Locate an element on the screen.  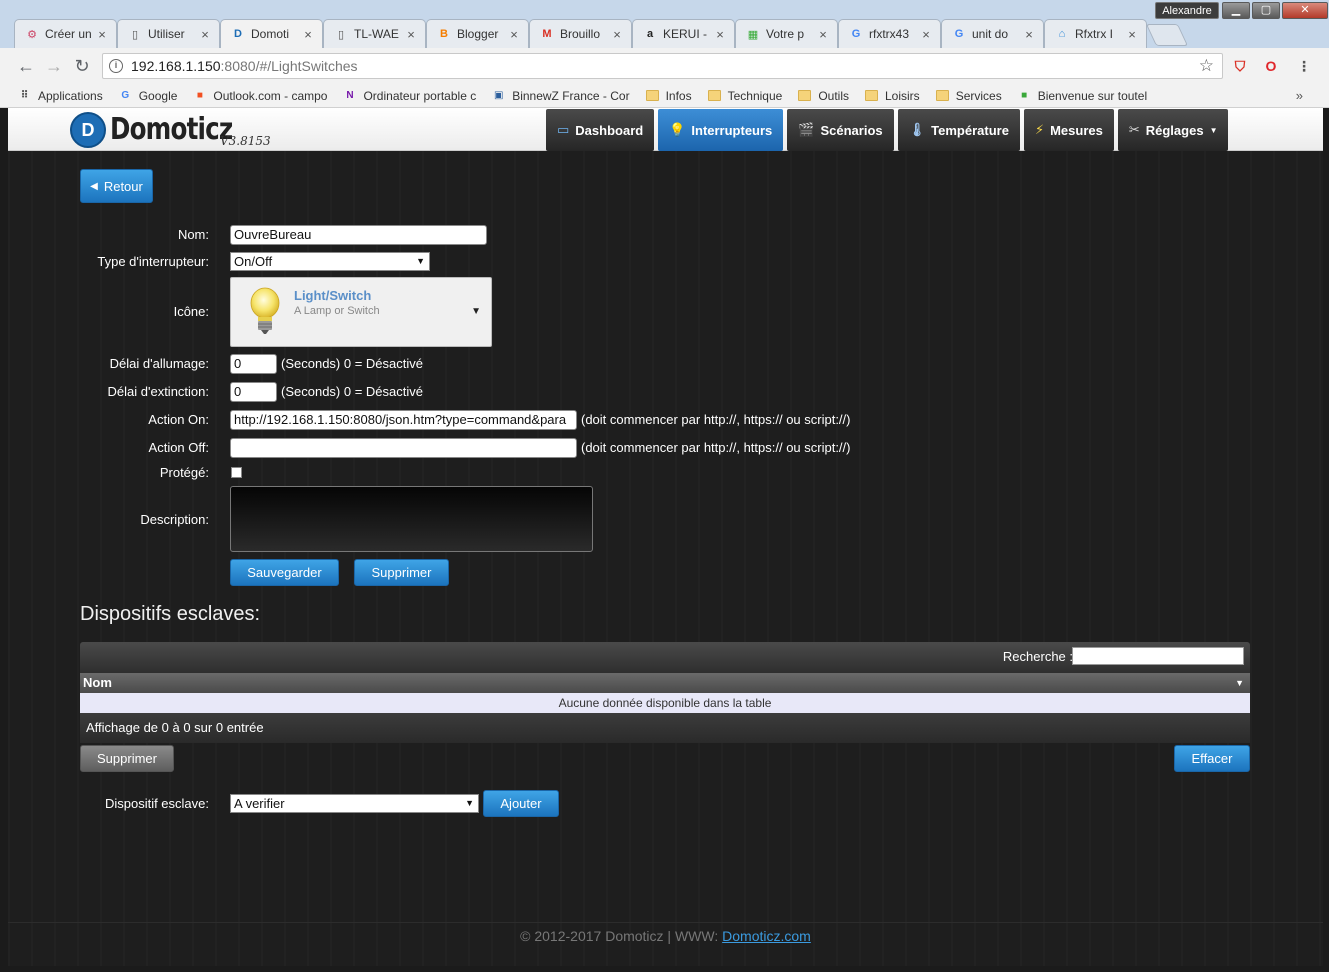
ublock-extension-icon: ⛉ is located at coordinates (1240, 66).